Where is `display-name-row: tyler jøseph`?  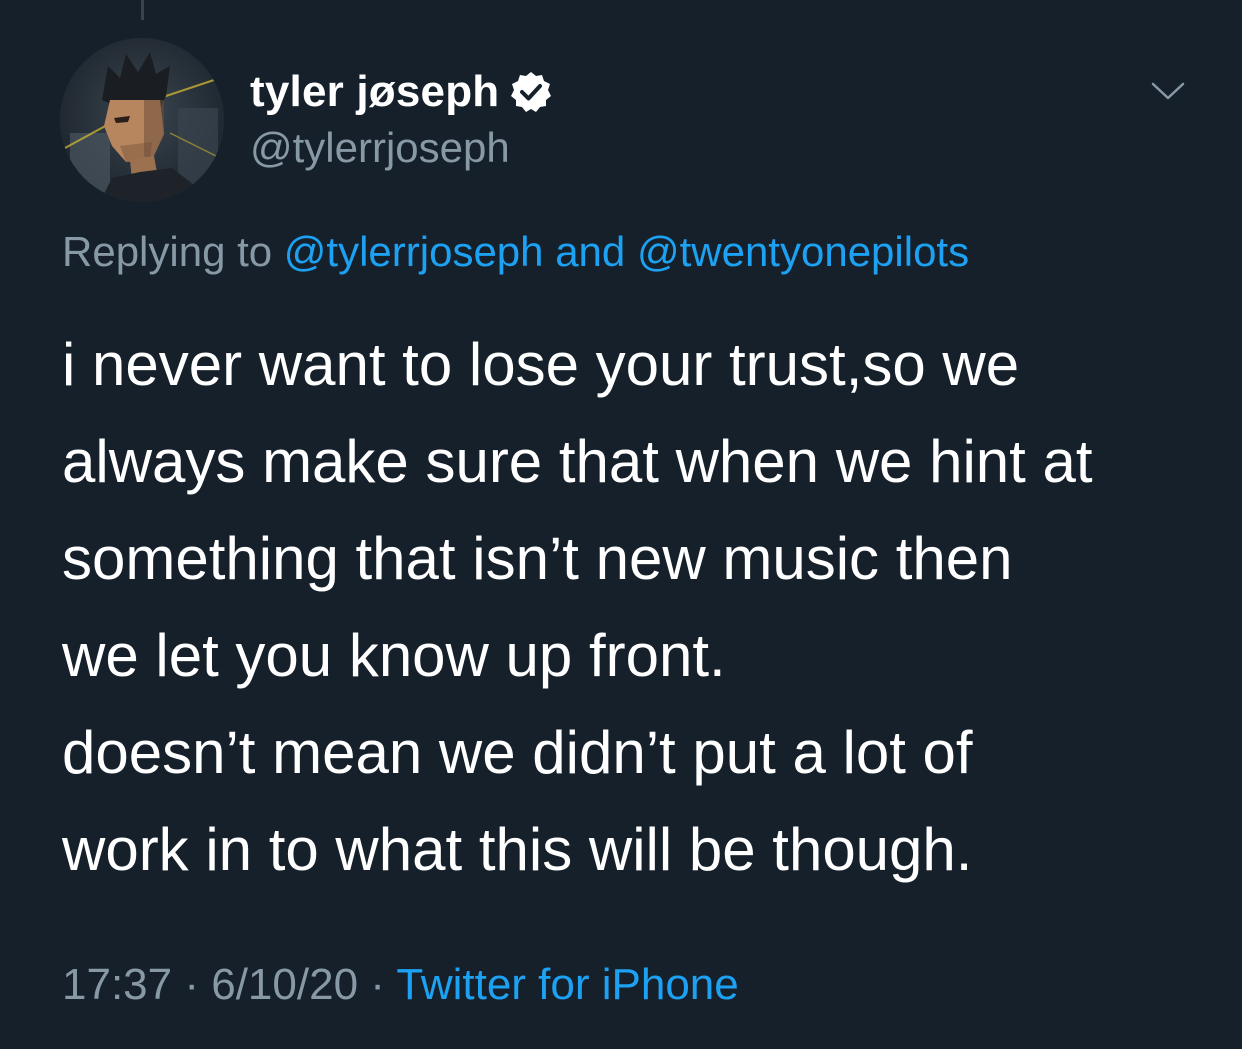
display-name-row: tyler jøseph is located at coordinates (401, 92).